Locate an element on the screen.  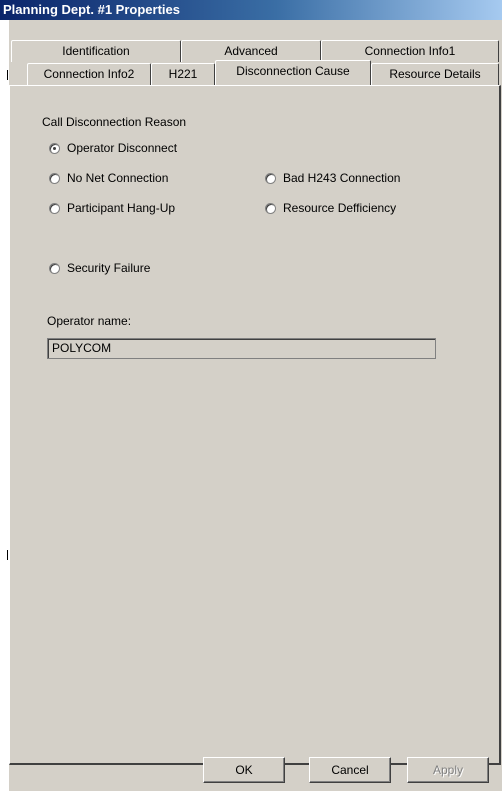
tab-advanced: Advanced is located at coordinates (251, 51).